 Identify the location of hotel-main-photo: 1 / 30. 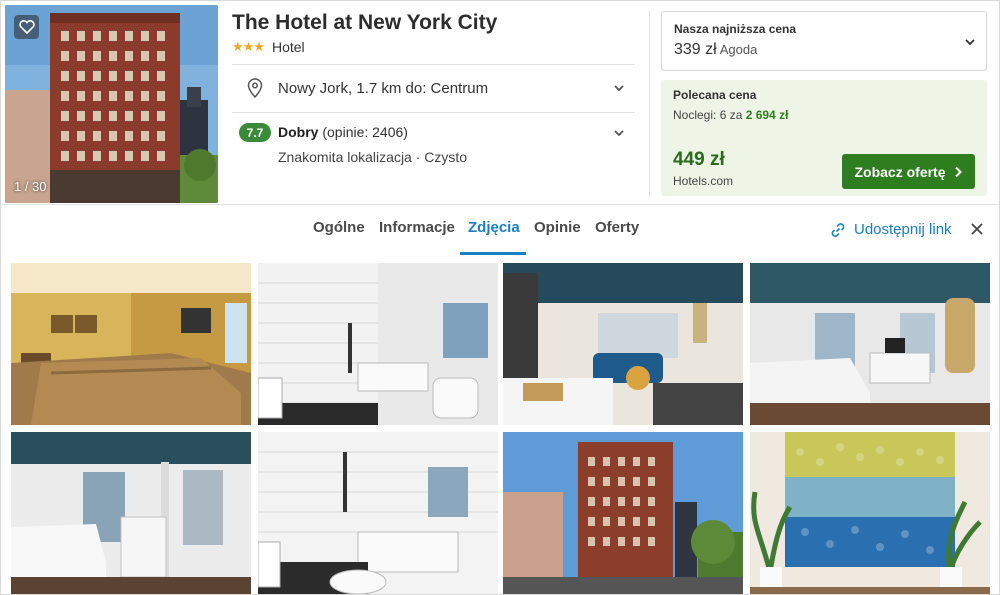
(111, 104).